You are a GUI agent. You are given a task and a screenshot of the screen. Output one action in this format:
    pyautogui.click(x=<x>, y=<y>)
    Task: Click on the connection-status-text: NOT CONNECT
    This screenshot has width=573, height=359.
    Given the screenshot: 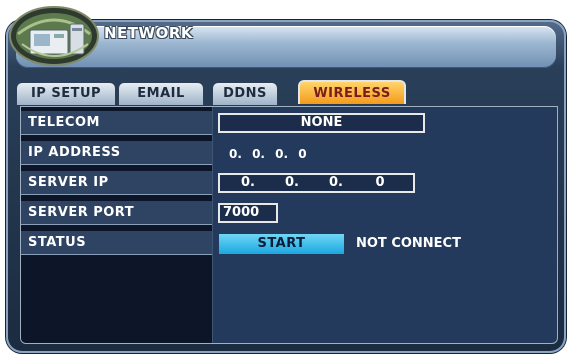 What is the action you would take?
    pyautogui.click(x=408, y=243)
    